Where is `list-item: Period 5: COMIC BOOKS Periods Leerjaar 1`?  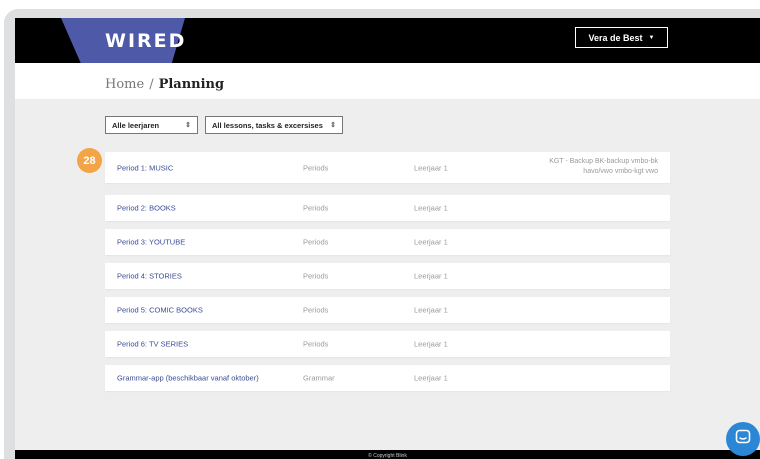 list-item: Period 5: COMIC BOOKS Periods Leerjaar 1 is located at coordinates (387, 310).